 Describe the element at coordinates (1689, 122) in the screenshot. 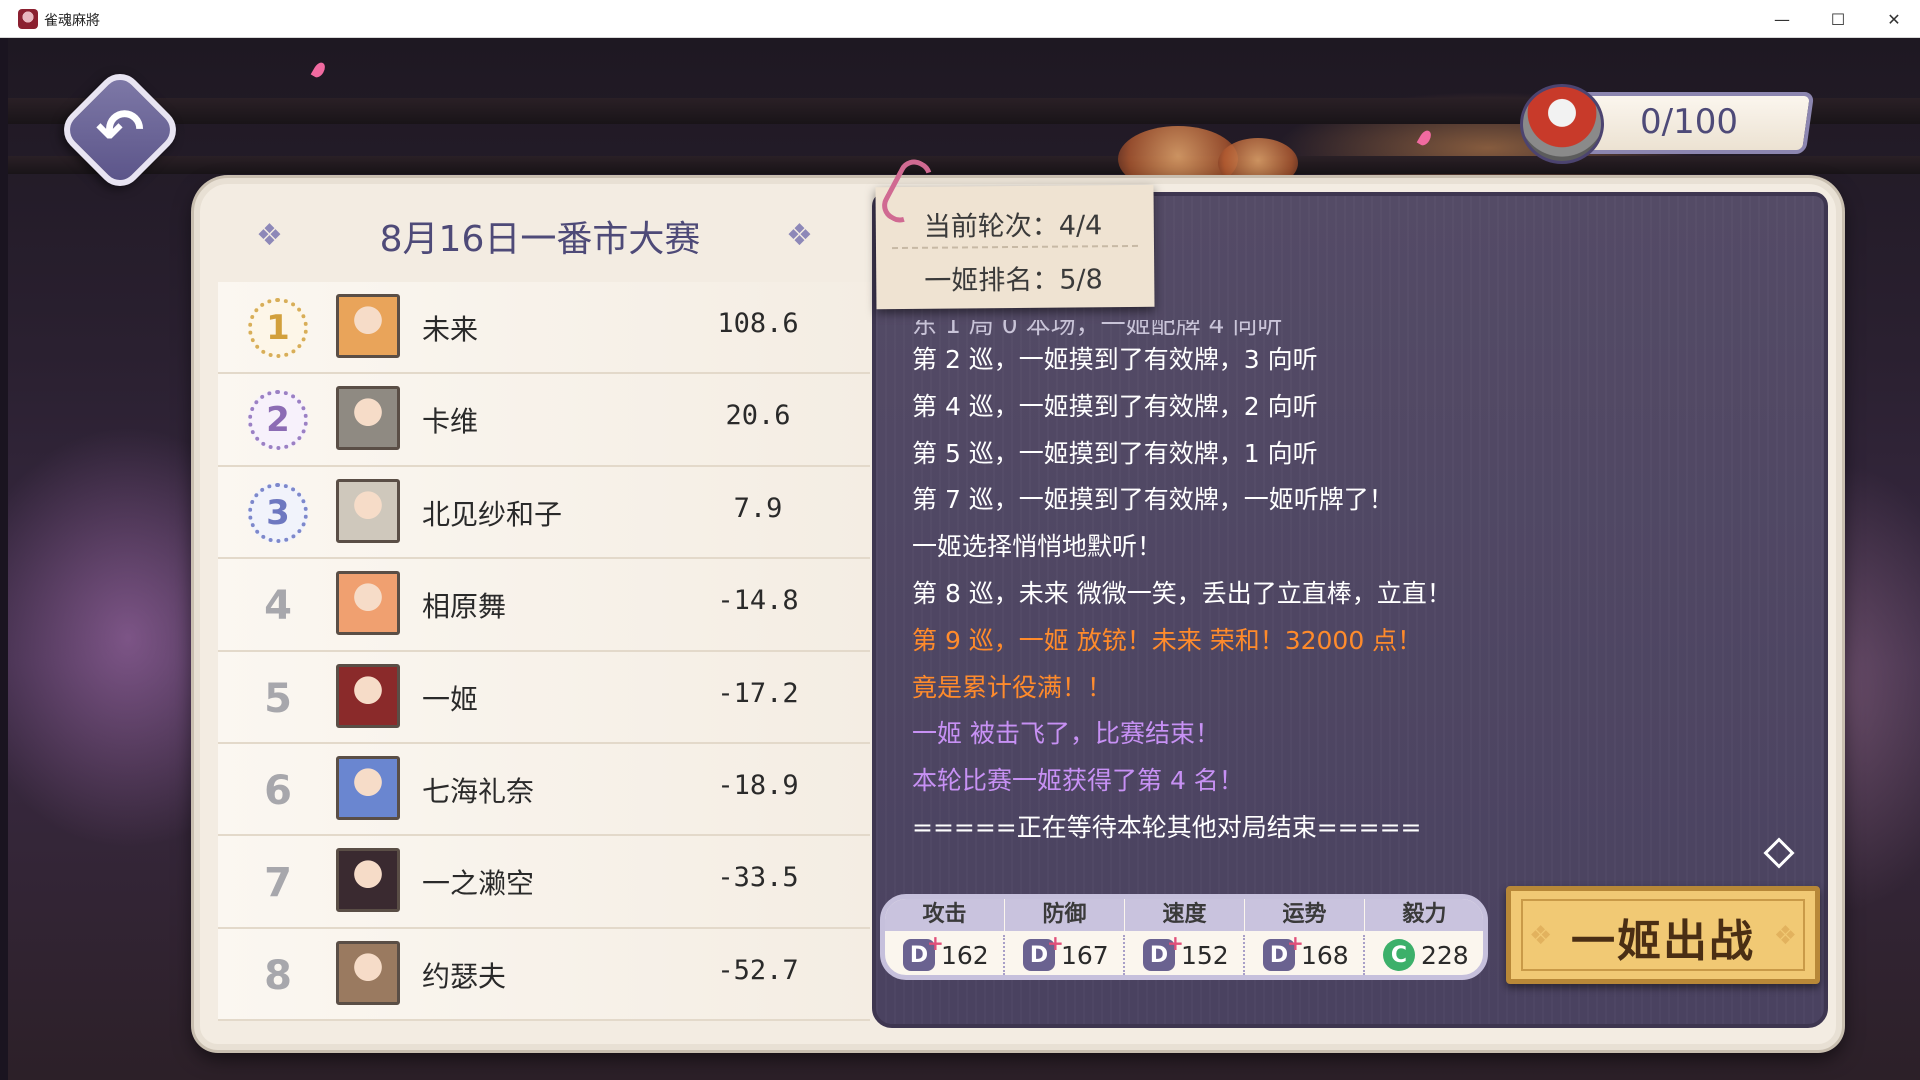

I see `token-value: 0/100` at that location.